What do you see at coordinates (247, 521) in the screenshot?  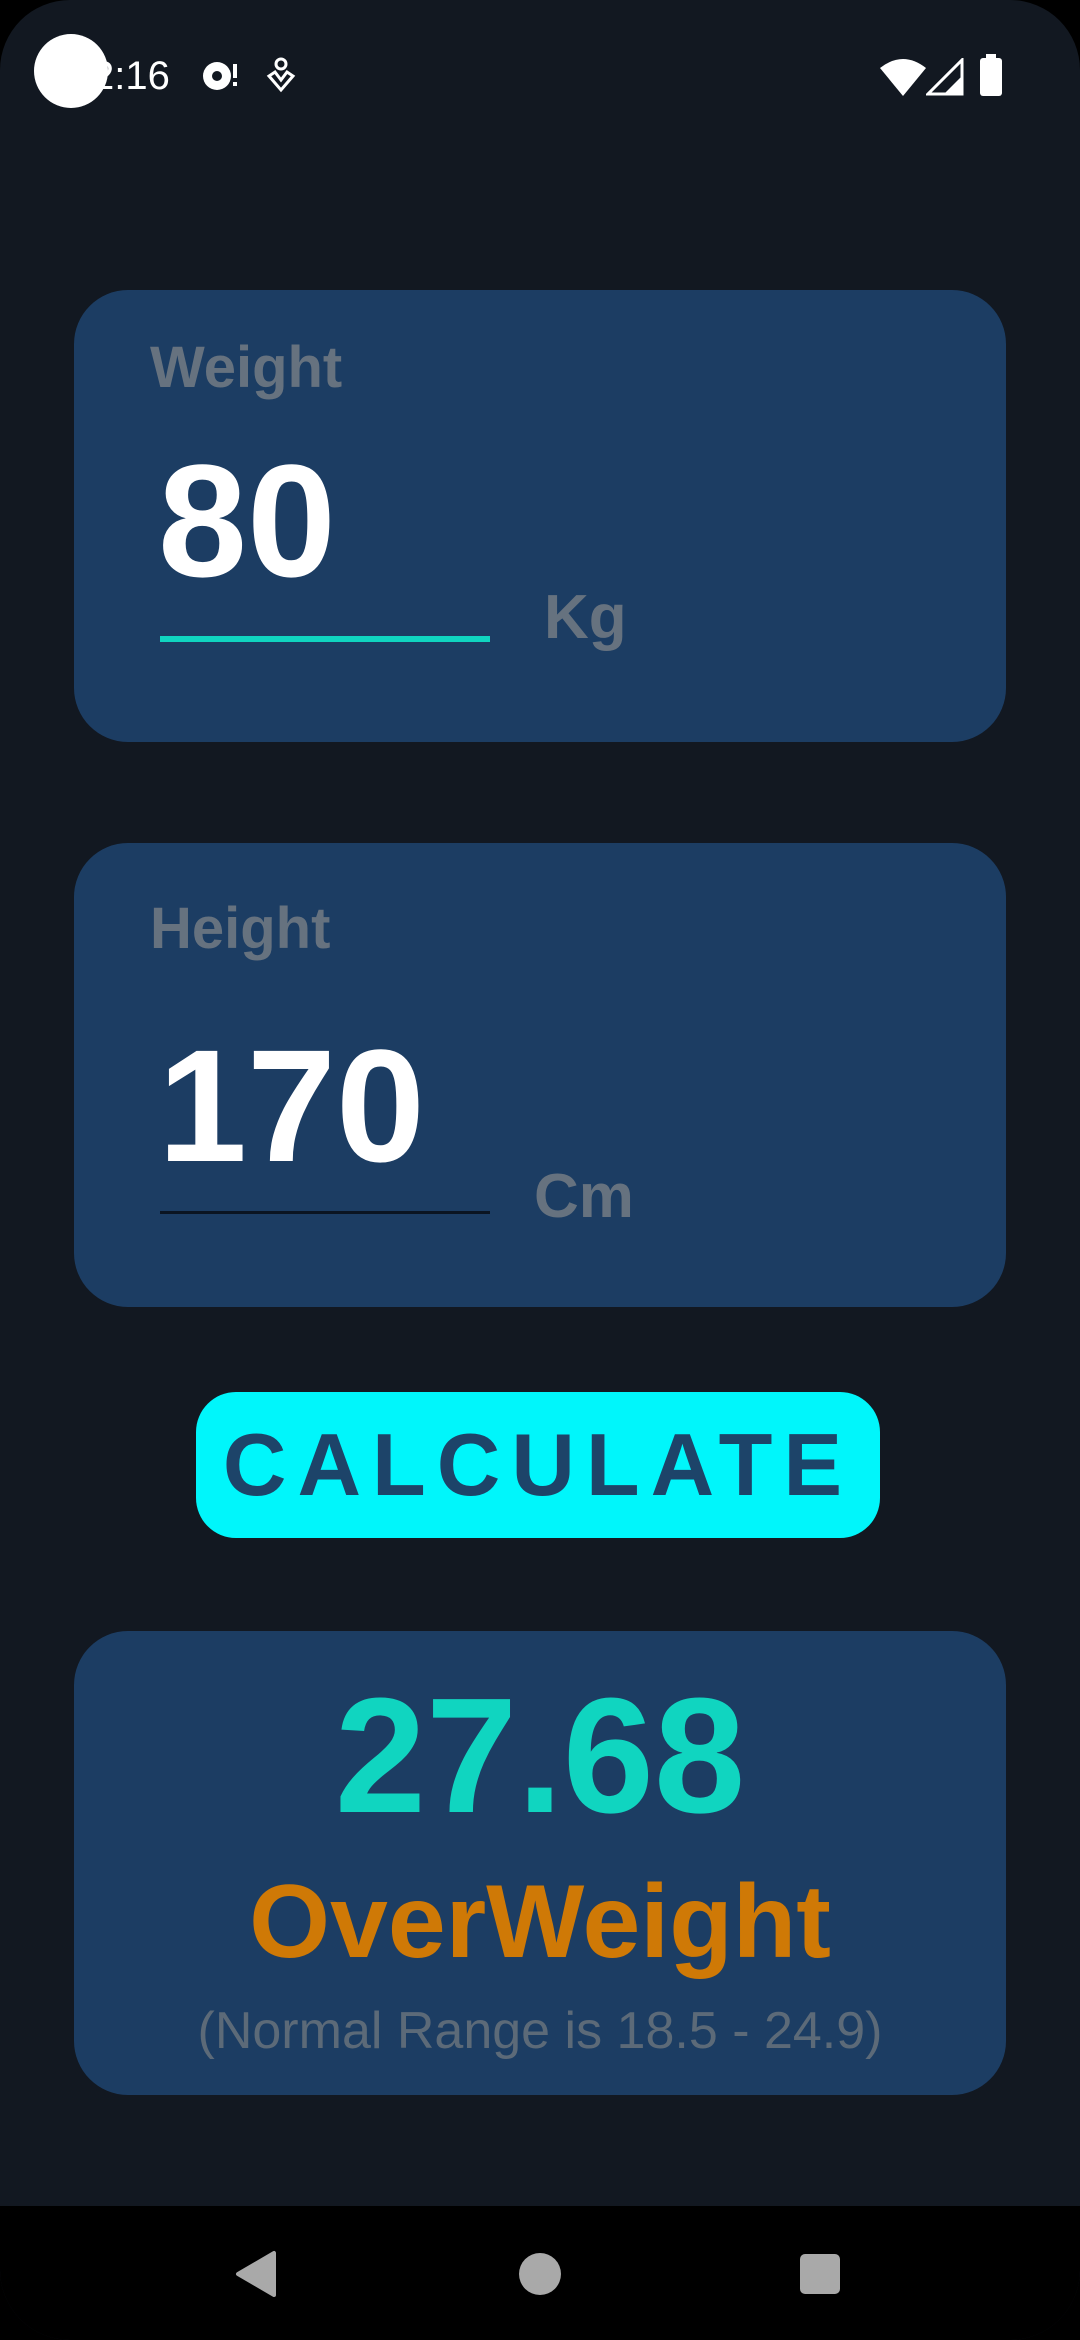 I see `weight-input: 80` at bounding box center [247, 521].